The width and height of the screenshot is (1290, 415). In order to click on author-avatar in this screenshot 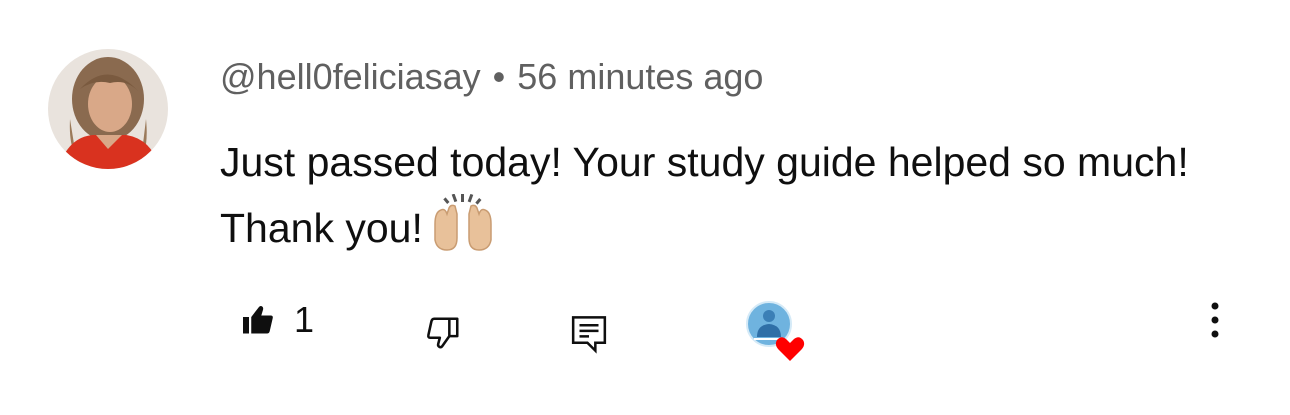, I will do `click(108, 109)`.